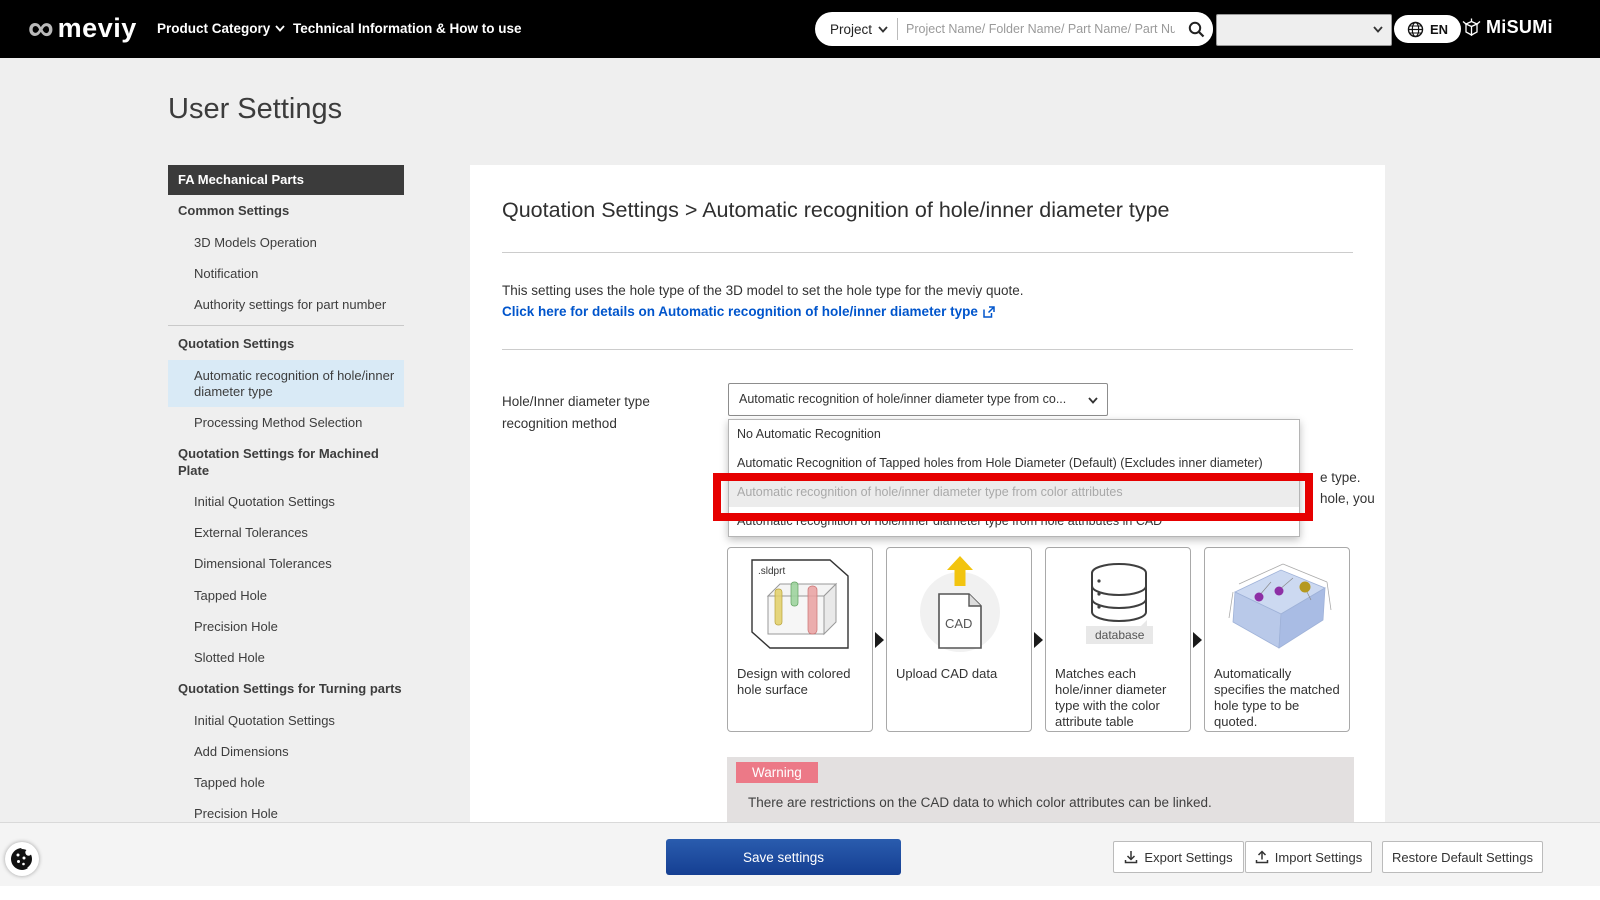  Describe the element at coordinates (97, 27) in the screenshot. I see `meviy-logo-text: meviy` at that location.